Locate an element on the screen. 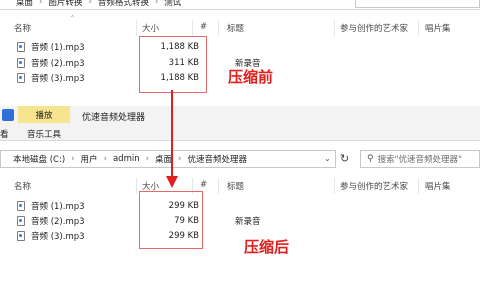 This screenshot has width=480, height=300. ribbon-bar: 播放 优速音频处理器 看 音乐工具 is located at coordinates (240, 123).